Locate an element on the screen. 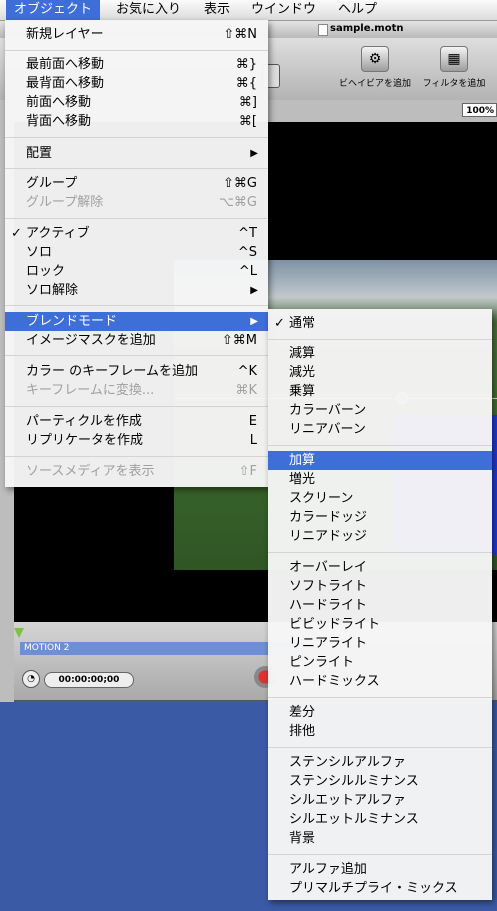 This screenshot has height=911, width=497. menu-item-arrange: 配置 ▶ is located at coordinates (136, 153).